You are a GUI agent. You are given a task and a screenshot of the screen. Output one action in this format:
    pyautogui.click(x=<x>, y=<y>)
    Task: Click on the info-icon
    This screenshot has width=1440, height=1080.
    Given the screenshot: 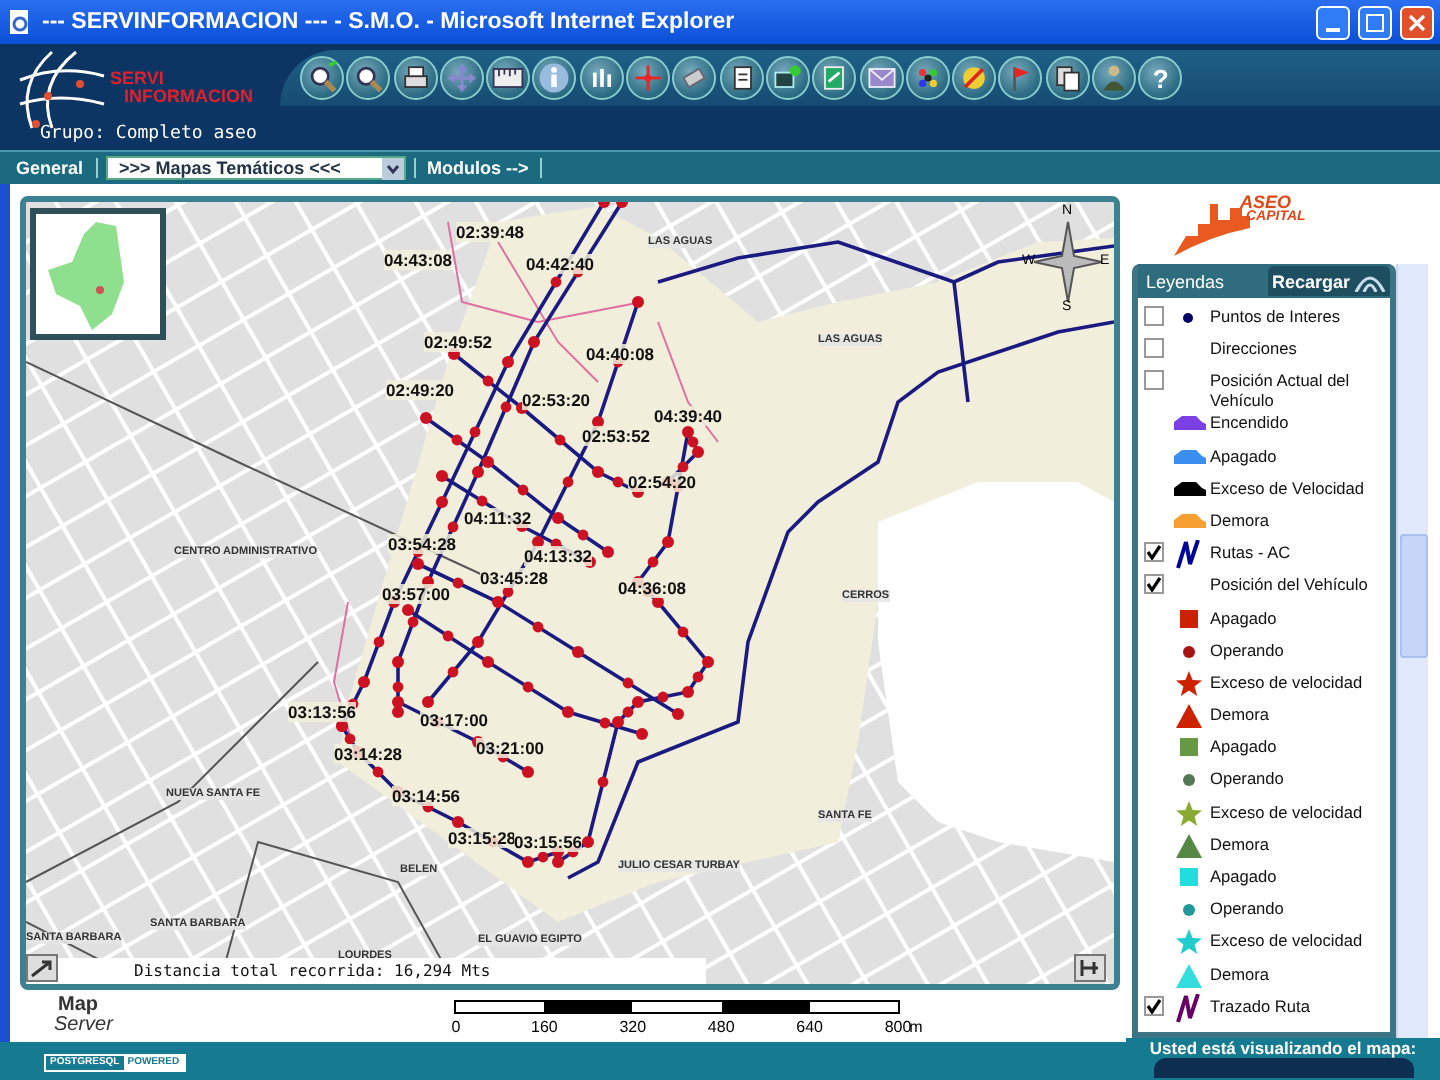 What is the action you would take?
    pyautogui.click(x=554, y=78)
    